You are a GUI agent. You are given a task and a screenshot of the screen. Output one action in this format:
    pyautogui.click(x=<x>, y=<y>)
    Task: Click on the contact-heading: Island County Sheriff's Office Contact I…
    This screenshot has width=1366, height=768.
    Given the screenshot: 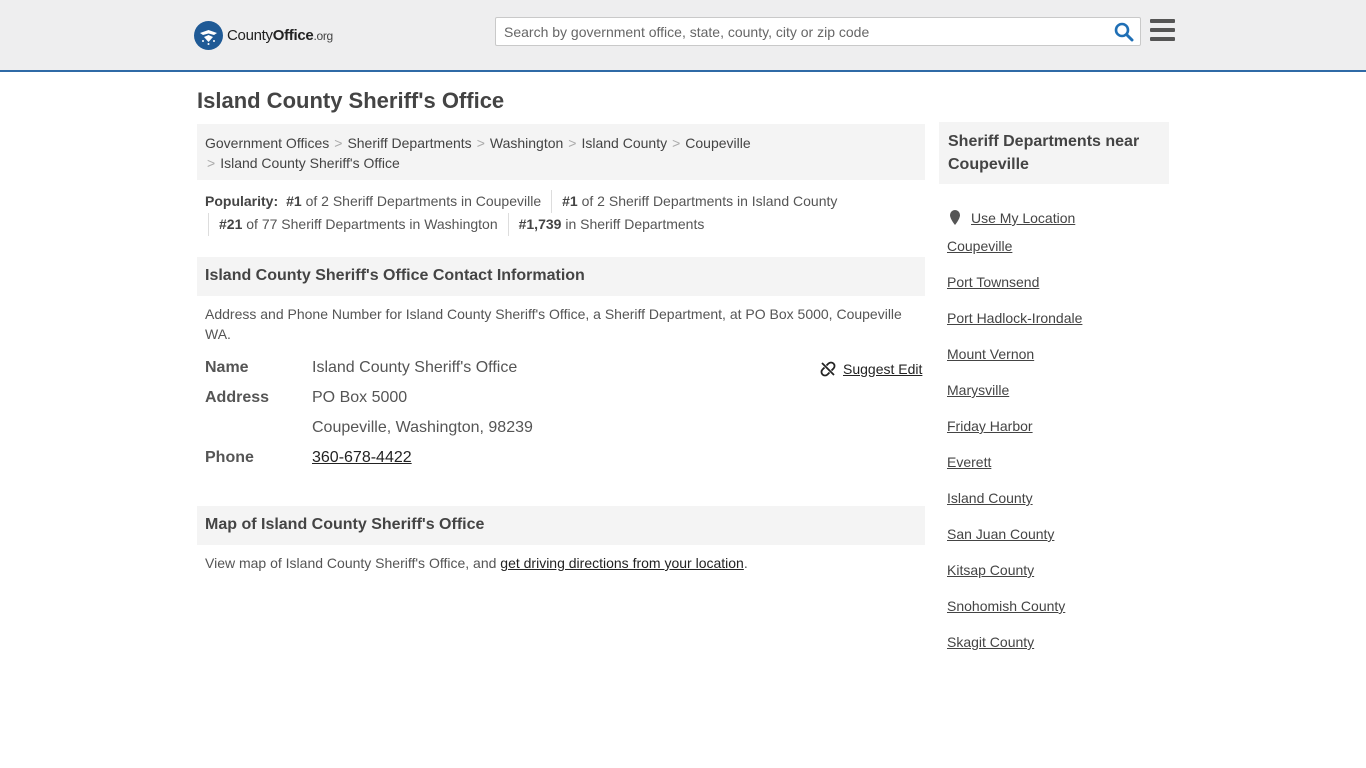 What is the action you would take?
    pyautogui.click(x=561, y=276)
    